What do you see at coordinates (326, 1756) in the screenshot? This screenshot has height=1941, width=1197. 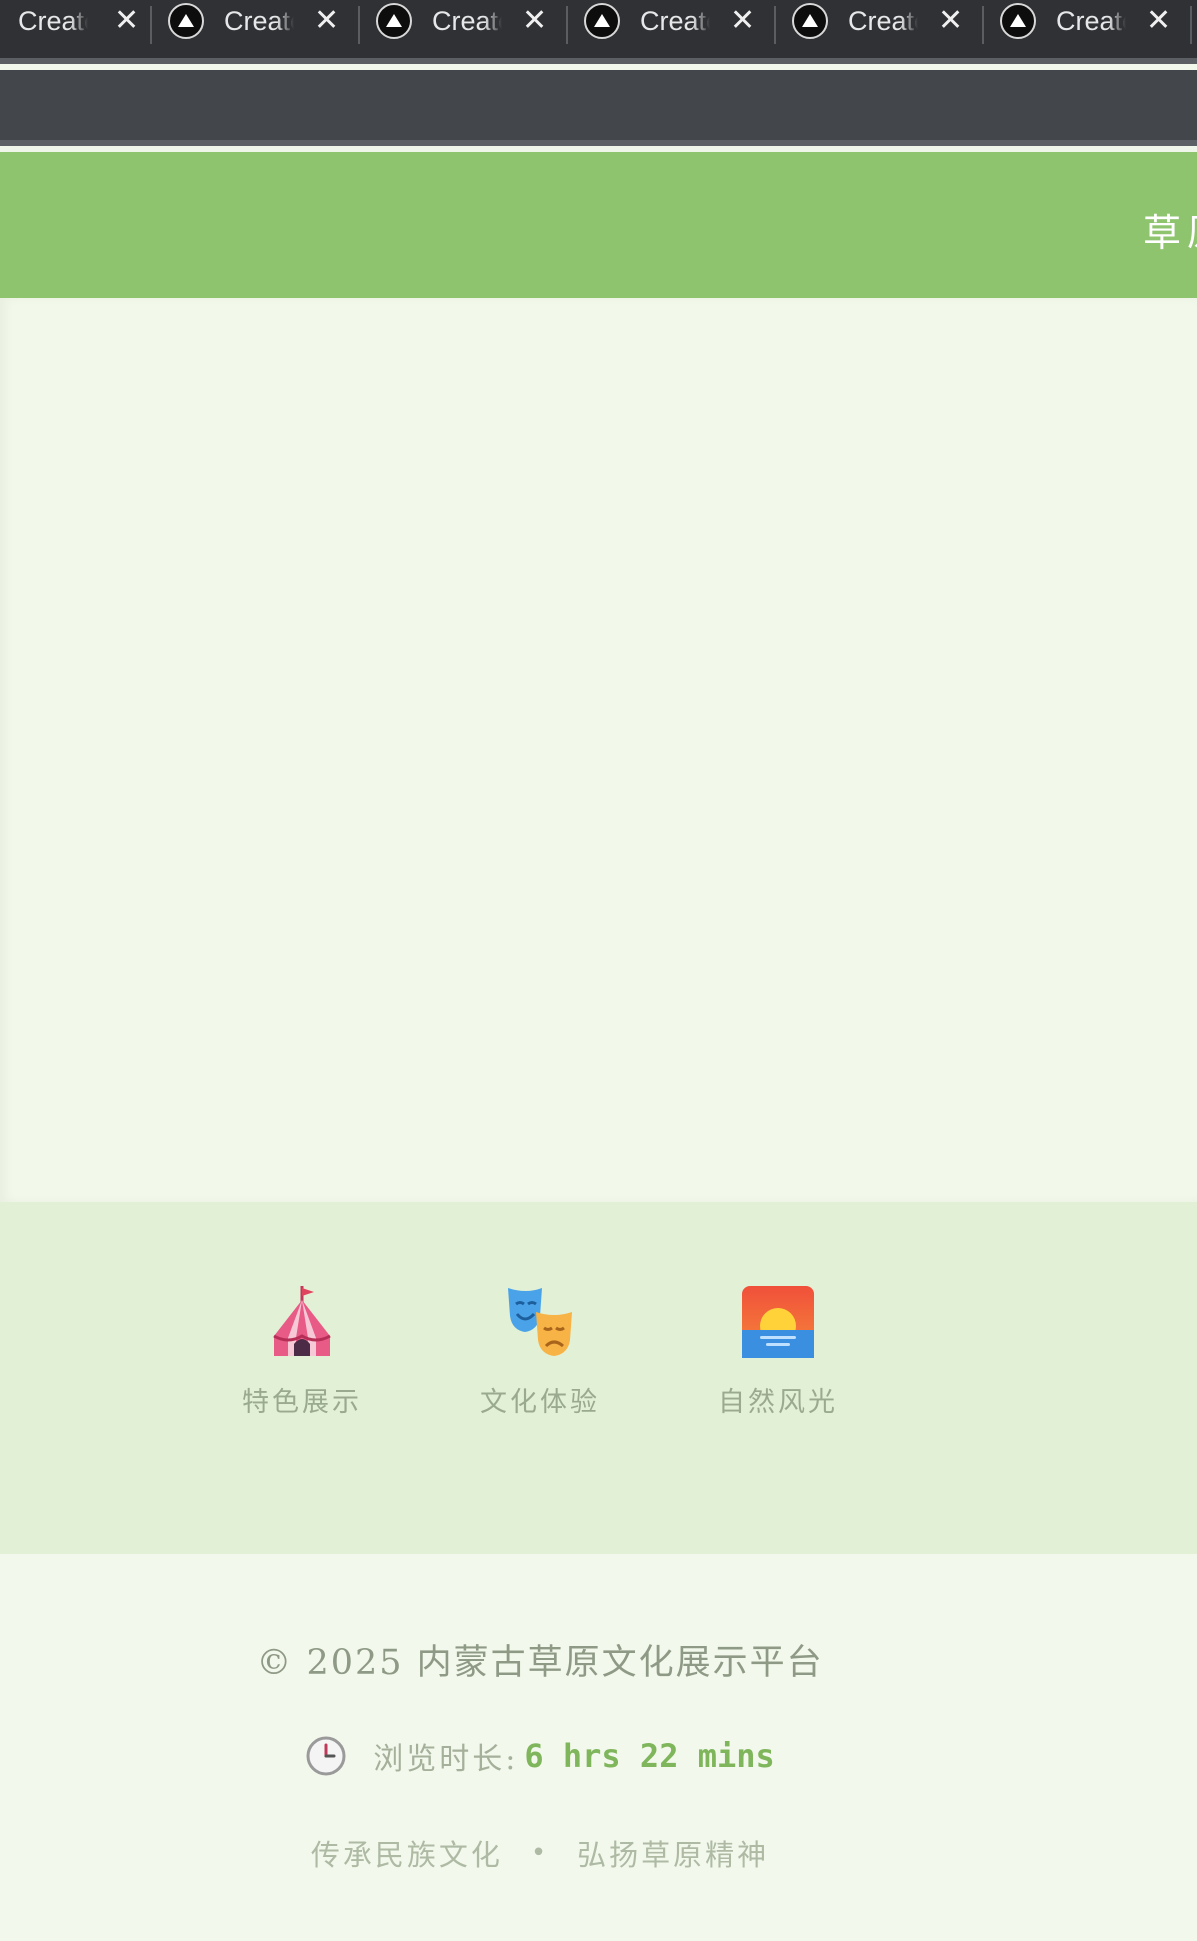 I see `clock-icon` at bounding box center [326, 1756].